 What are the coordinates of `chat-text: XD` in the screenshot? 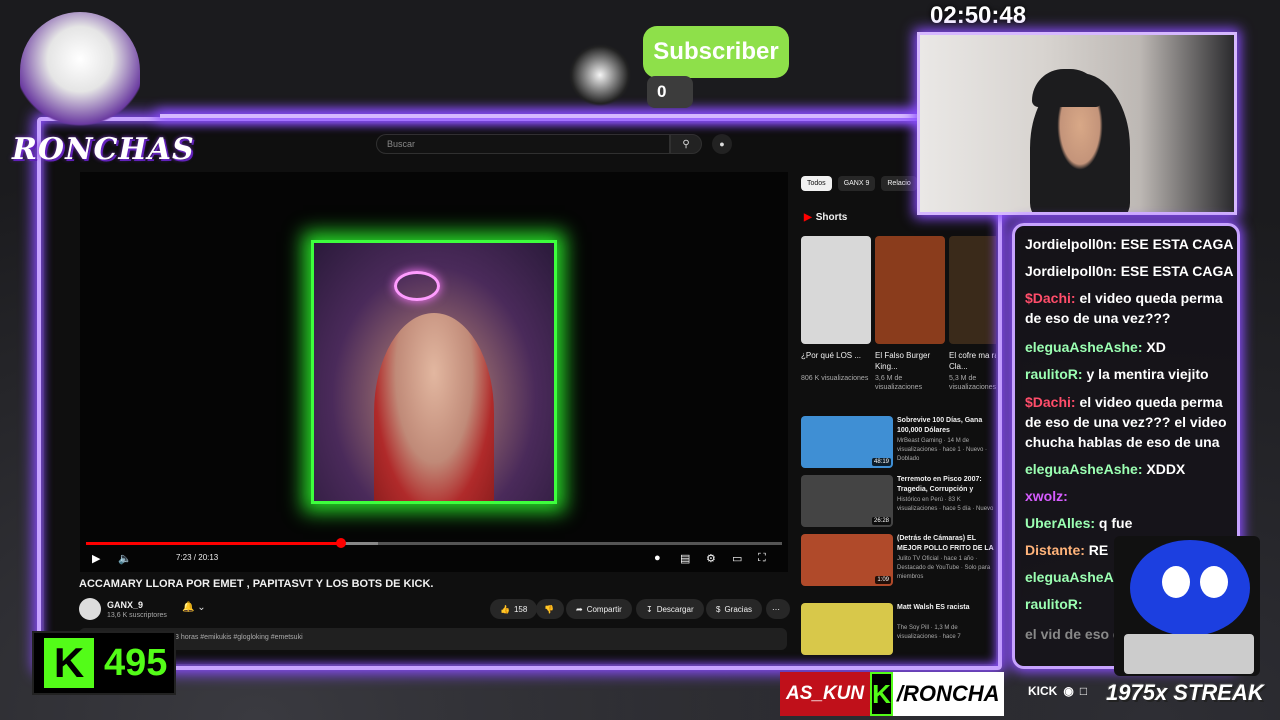 It's located at (1156, 347).